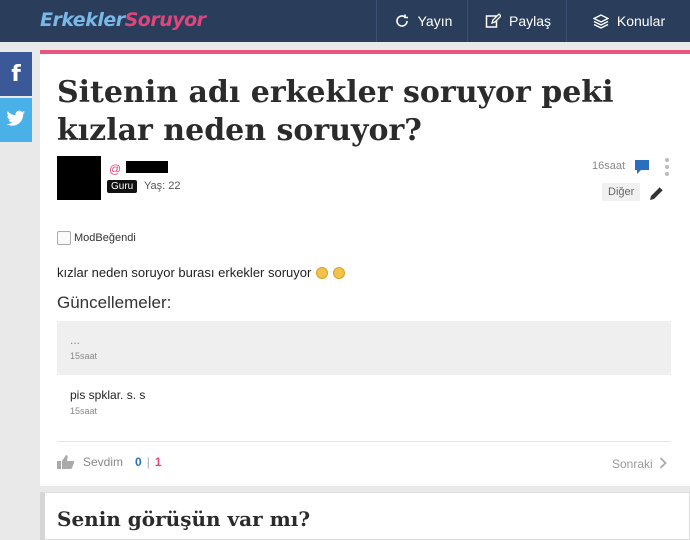 The image size is (690, 540). What do you see at coordinates (530, 21) in the screenshot?
I see `nav-paylas-label: Paylaş` at bounding box center [530, 21].